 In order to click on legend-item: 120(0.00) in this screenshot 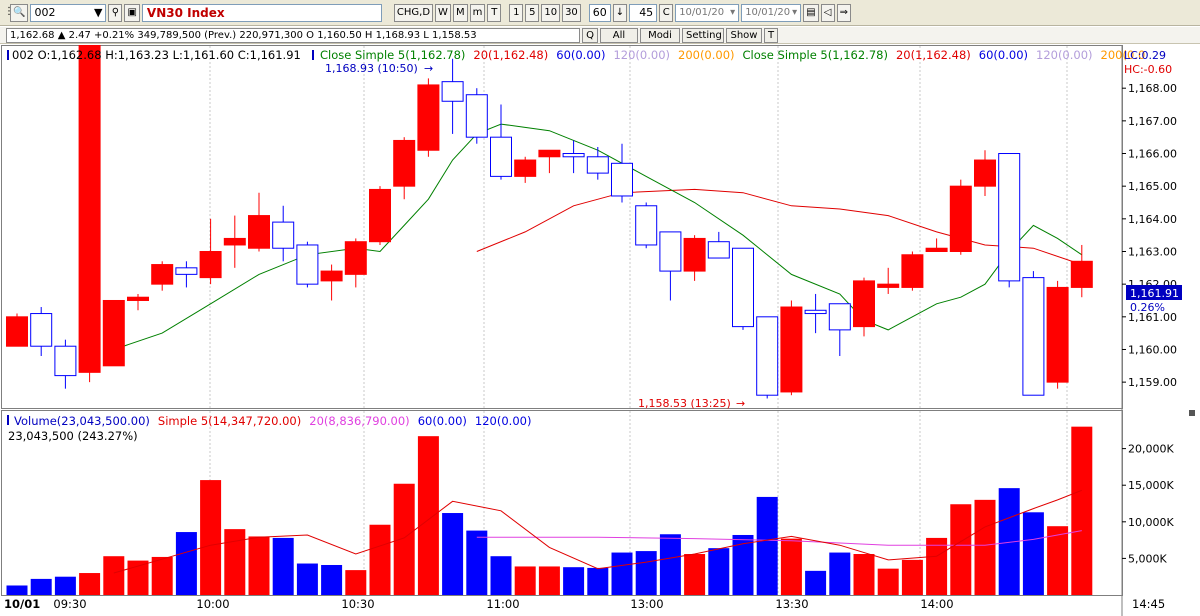, I will do `click(1064, 55)`.